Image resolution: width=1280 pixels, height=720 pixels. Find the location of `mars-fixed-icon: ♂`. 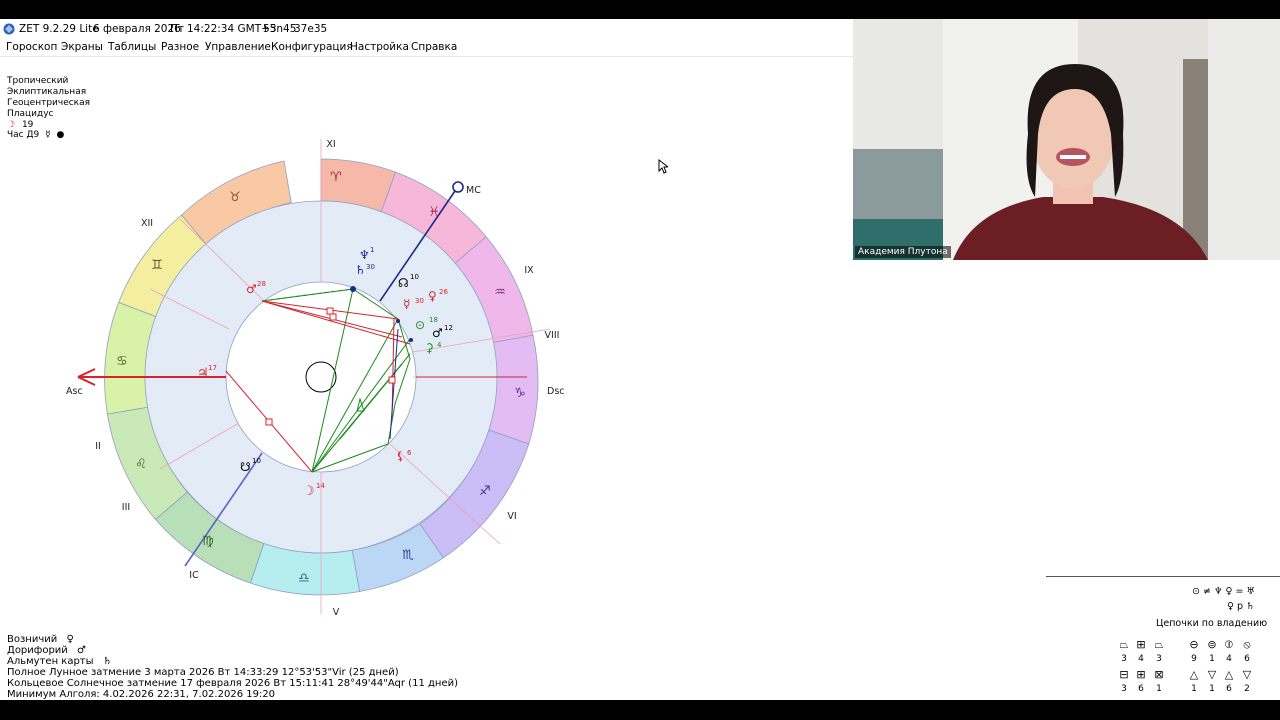

mars-fixed-icon: ♂ is located at coordinates (251, 289).